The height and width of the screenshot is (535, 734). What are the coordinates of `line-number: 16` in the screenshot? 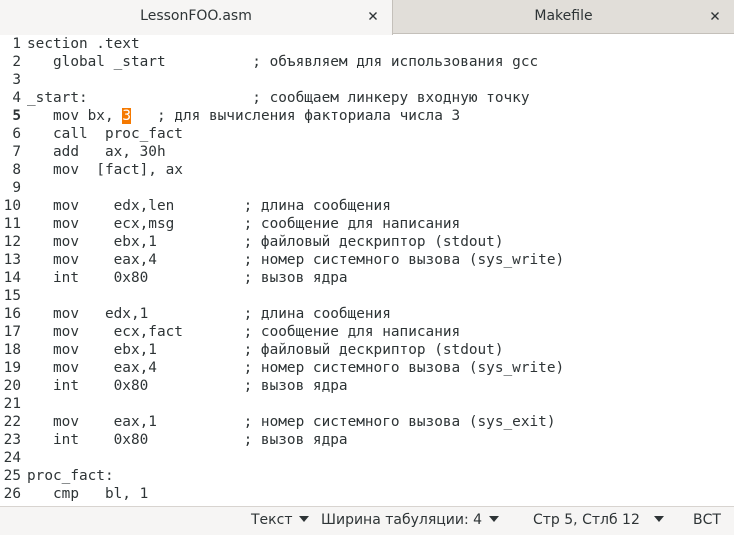 It's located at (12, 314).